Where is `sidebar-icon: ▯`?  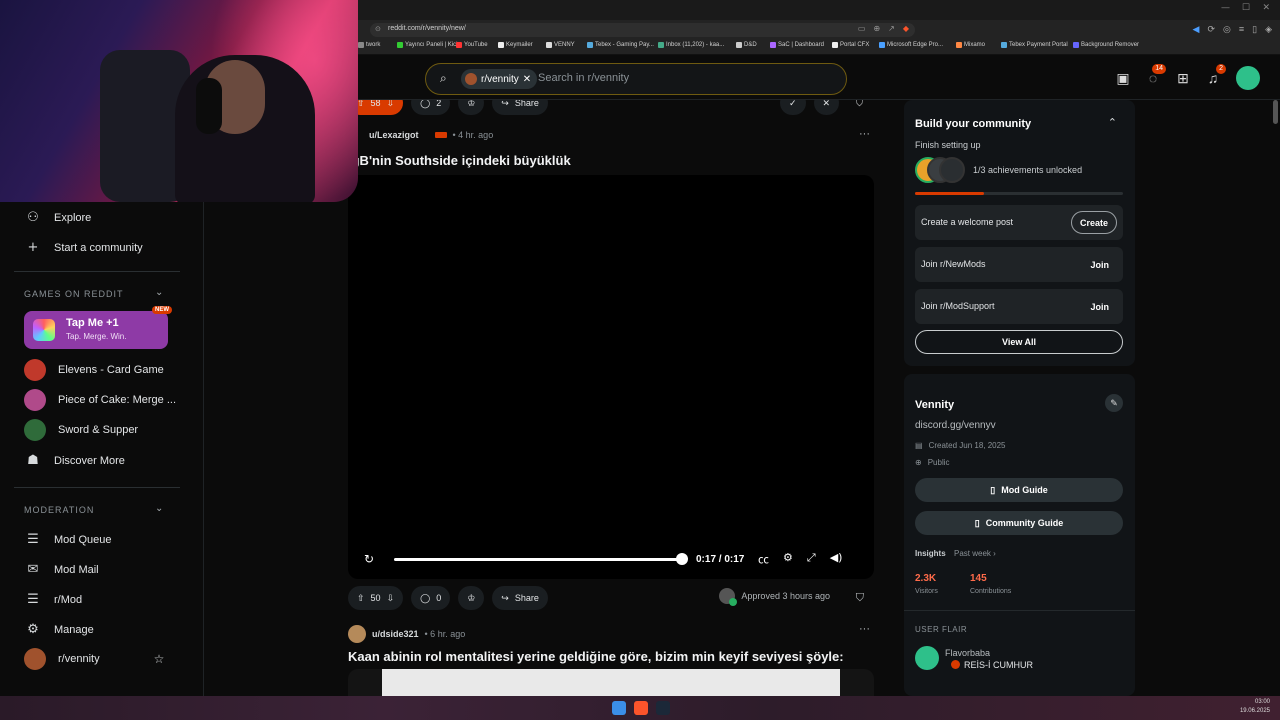
sidebar-icon: ▯ is located at coordinates (1254, 29).